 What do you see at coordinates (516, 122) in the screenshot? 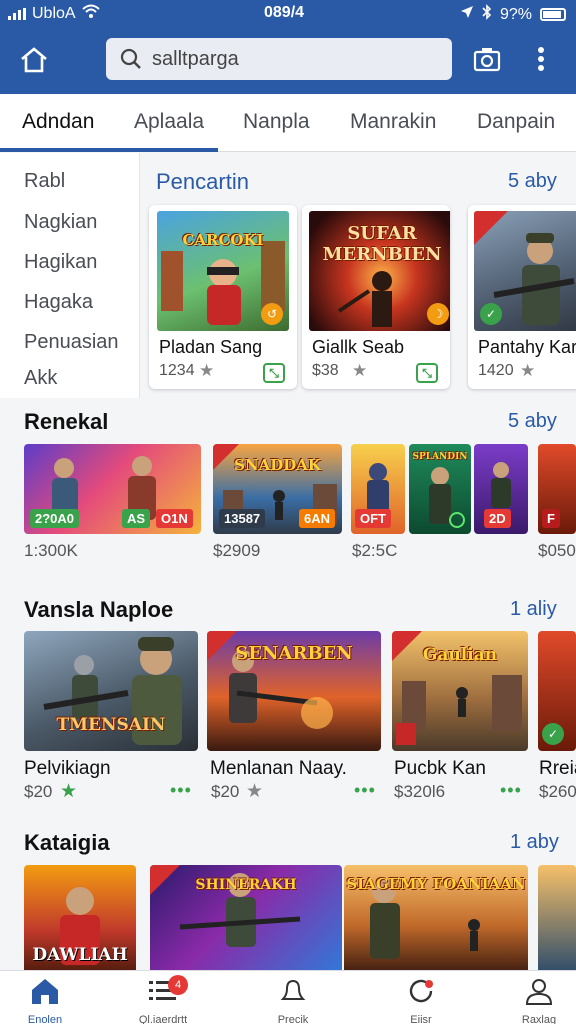
I see `tab-danpain: Danpain` at bounding box center [516, 122].